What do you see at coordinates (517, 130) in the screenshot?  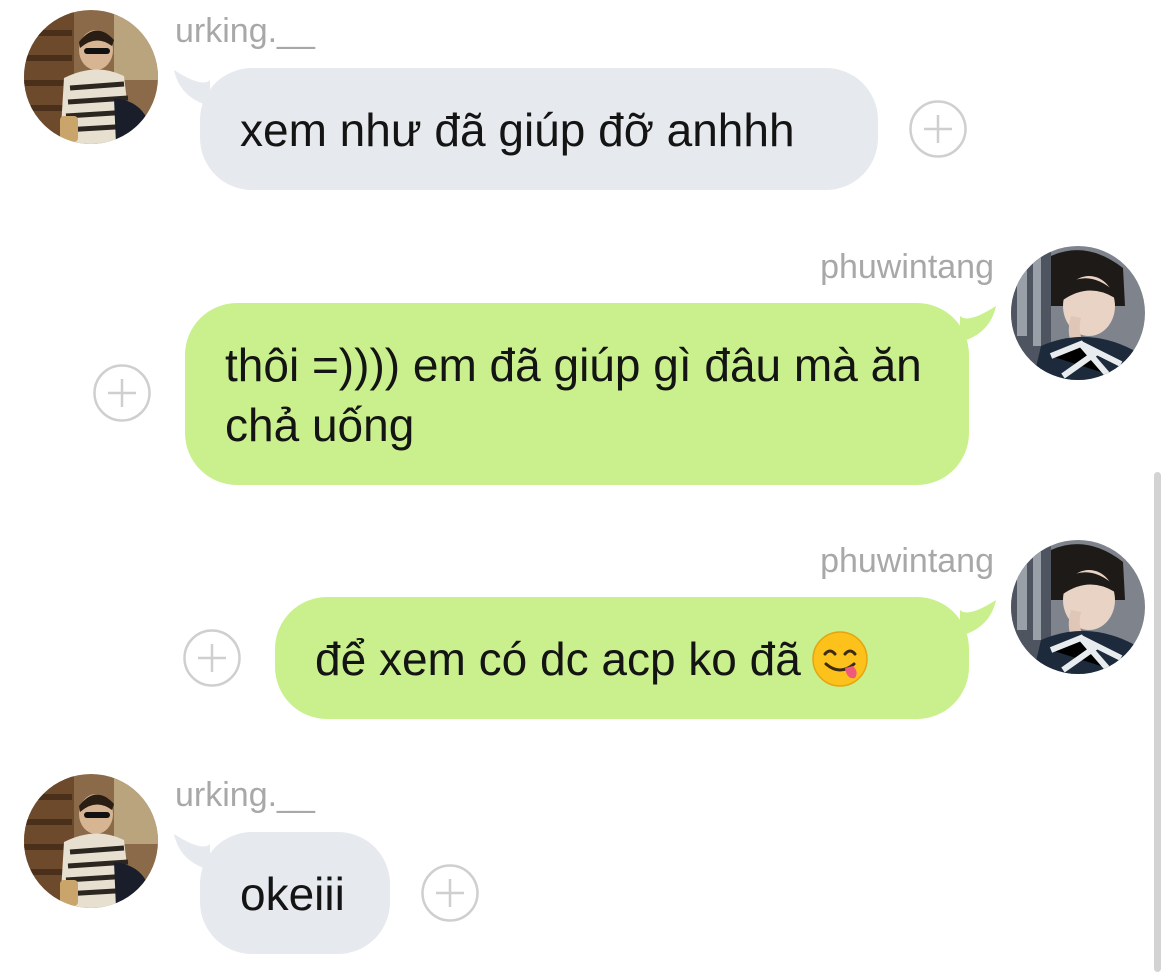 I see `message-text: xem như đã giúp đỡ anhhh` at bounding box center [517, 130].